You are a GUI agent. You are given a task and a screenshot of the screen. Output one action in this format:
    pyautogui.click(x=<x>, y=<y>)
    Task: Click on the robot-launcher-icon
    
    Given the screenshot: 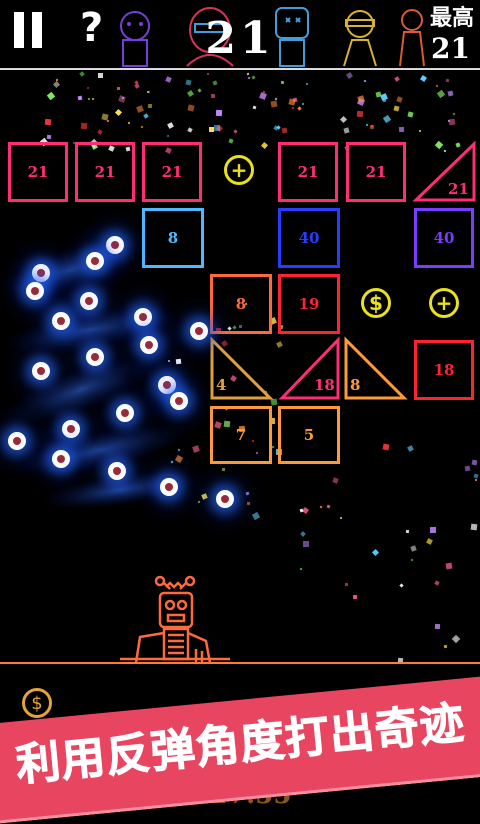 What is the action you would take?
    pyautogui.click(x=175, y=619)
    